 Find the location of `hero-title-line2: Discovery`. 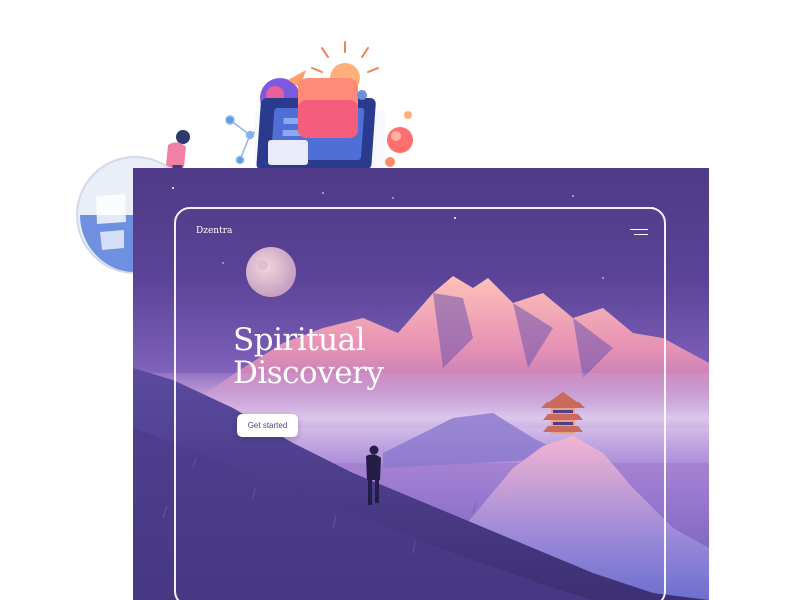

hero-title-line2: Discovery is located at coordinates (308, 373).